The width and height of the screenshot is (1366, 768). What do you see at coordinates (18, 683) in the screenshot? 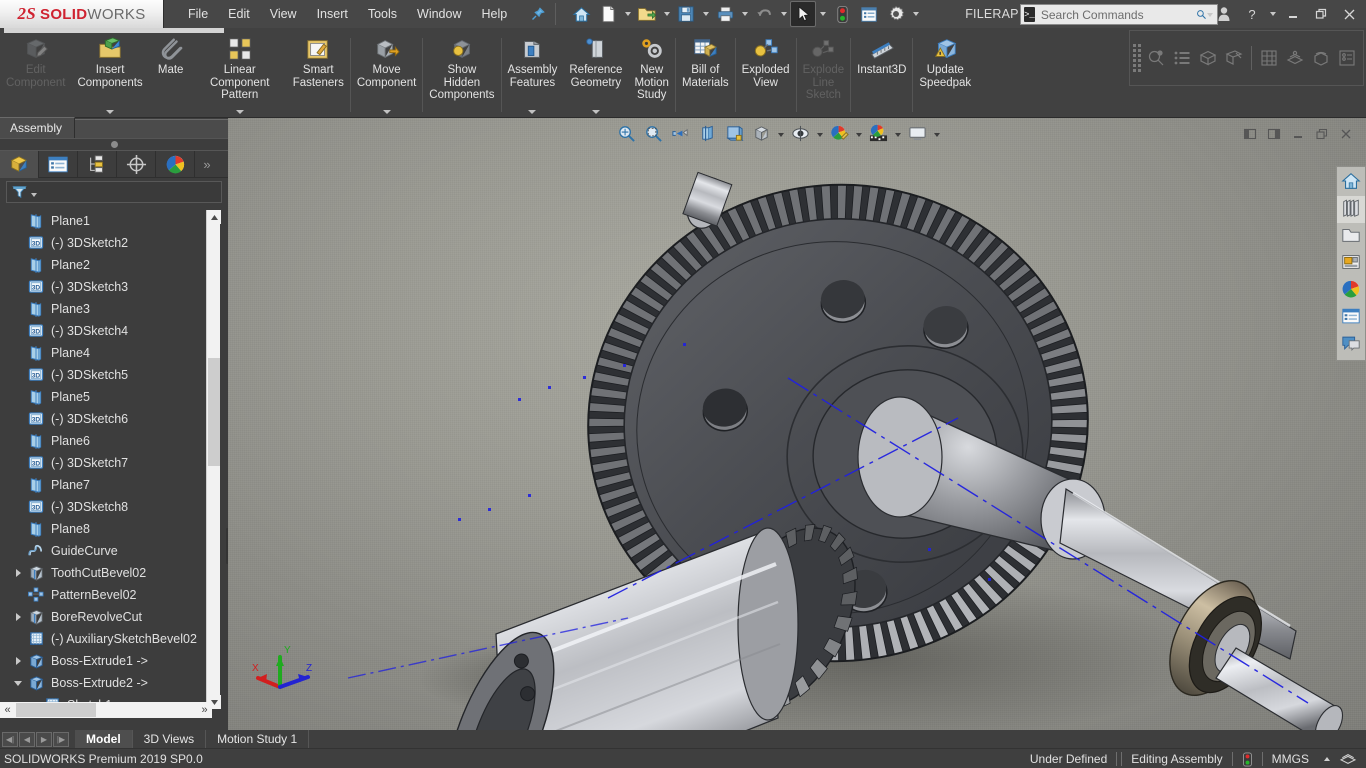
I see `tree-collapse-chevron-icon` at bounding box center [18, 683].